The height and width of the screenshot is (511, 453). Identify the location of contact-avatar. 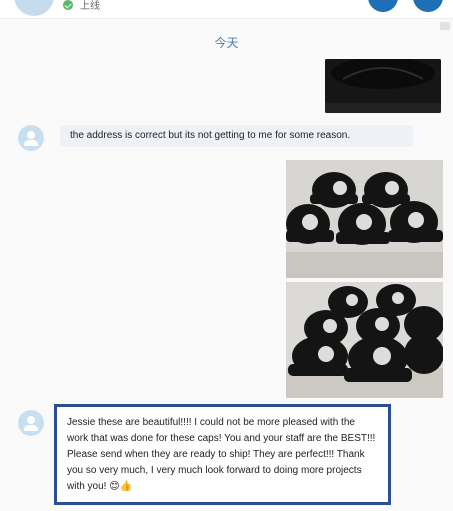
(34, 8).